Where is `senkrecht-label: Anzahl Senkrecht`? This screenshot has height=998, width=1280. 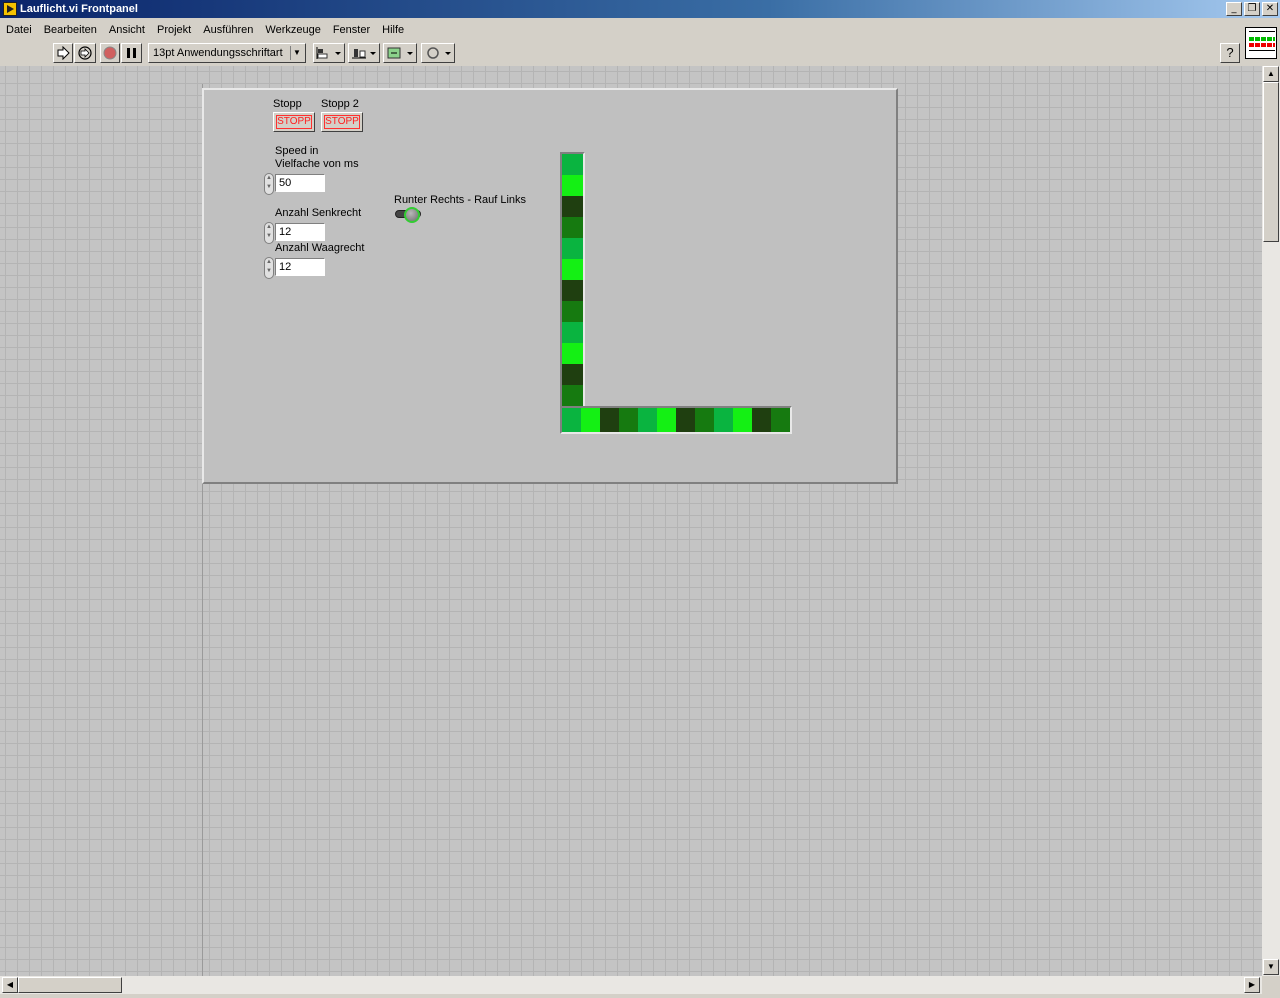
senkrecht-label: Anzahl Senkrecht is located at coordinates (318, 213).